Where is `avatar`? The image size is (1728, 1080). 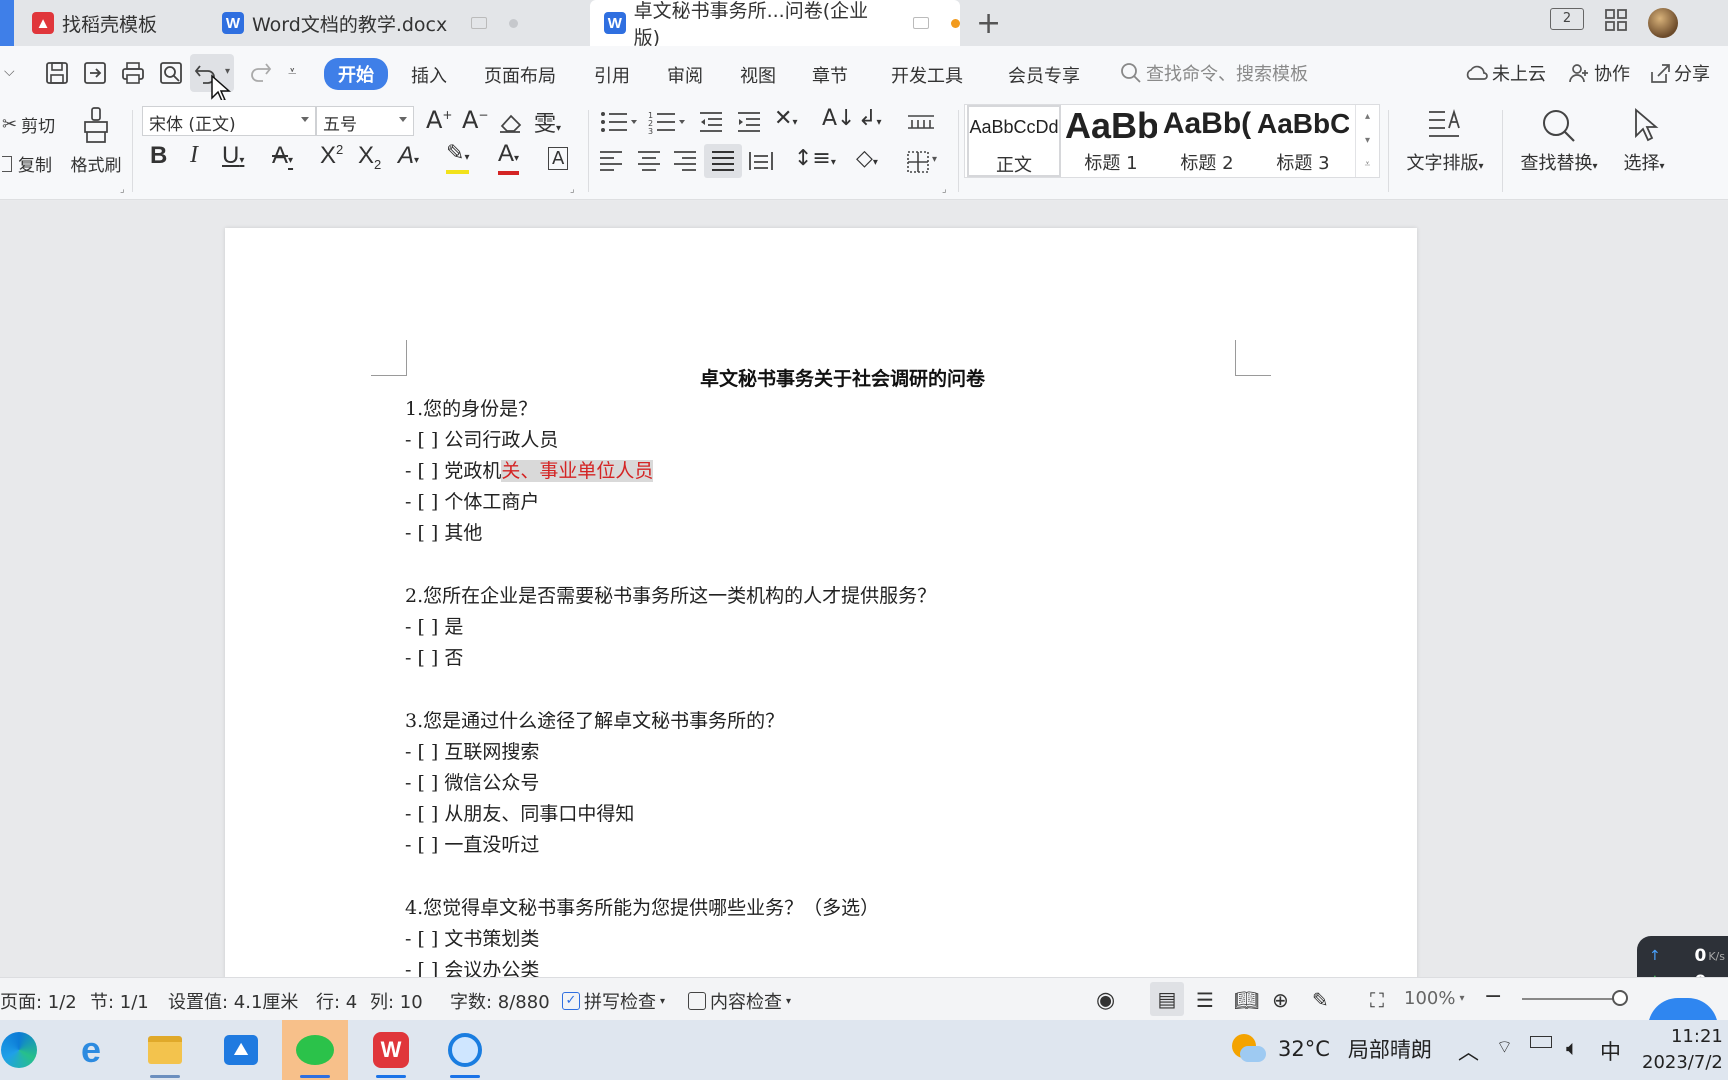
avatar is located at coordinates (1663, 23).